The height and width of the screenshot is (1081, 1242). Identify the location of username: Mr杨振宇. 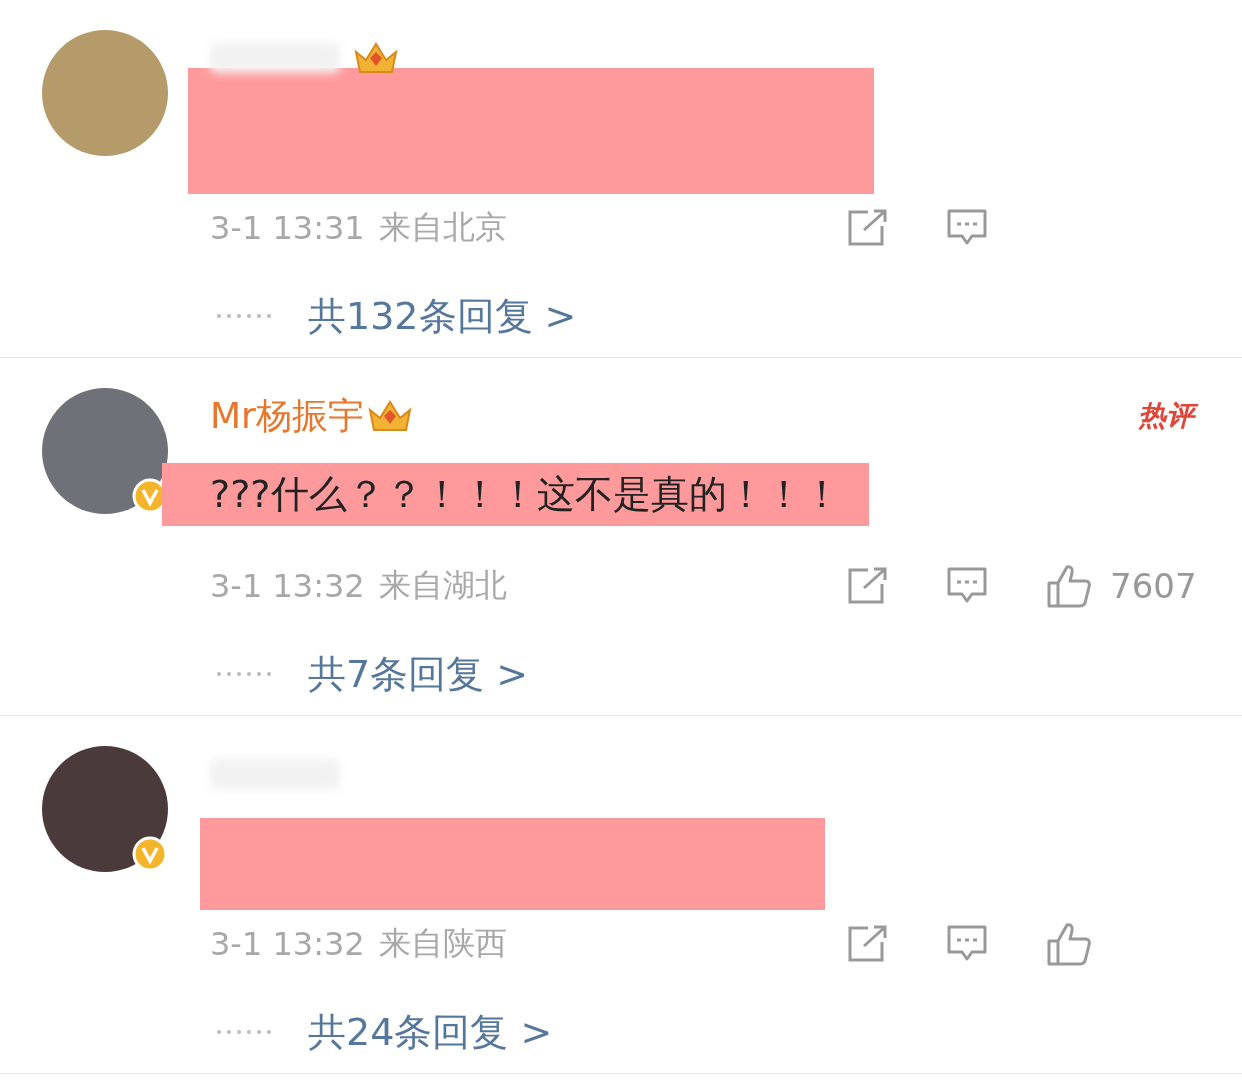
(287, 416).